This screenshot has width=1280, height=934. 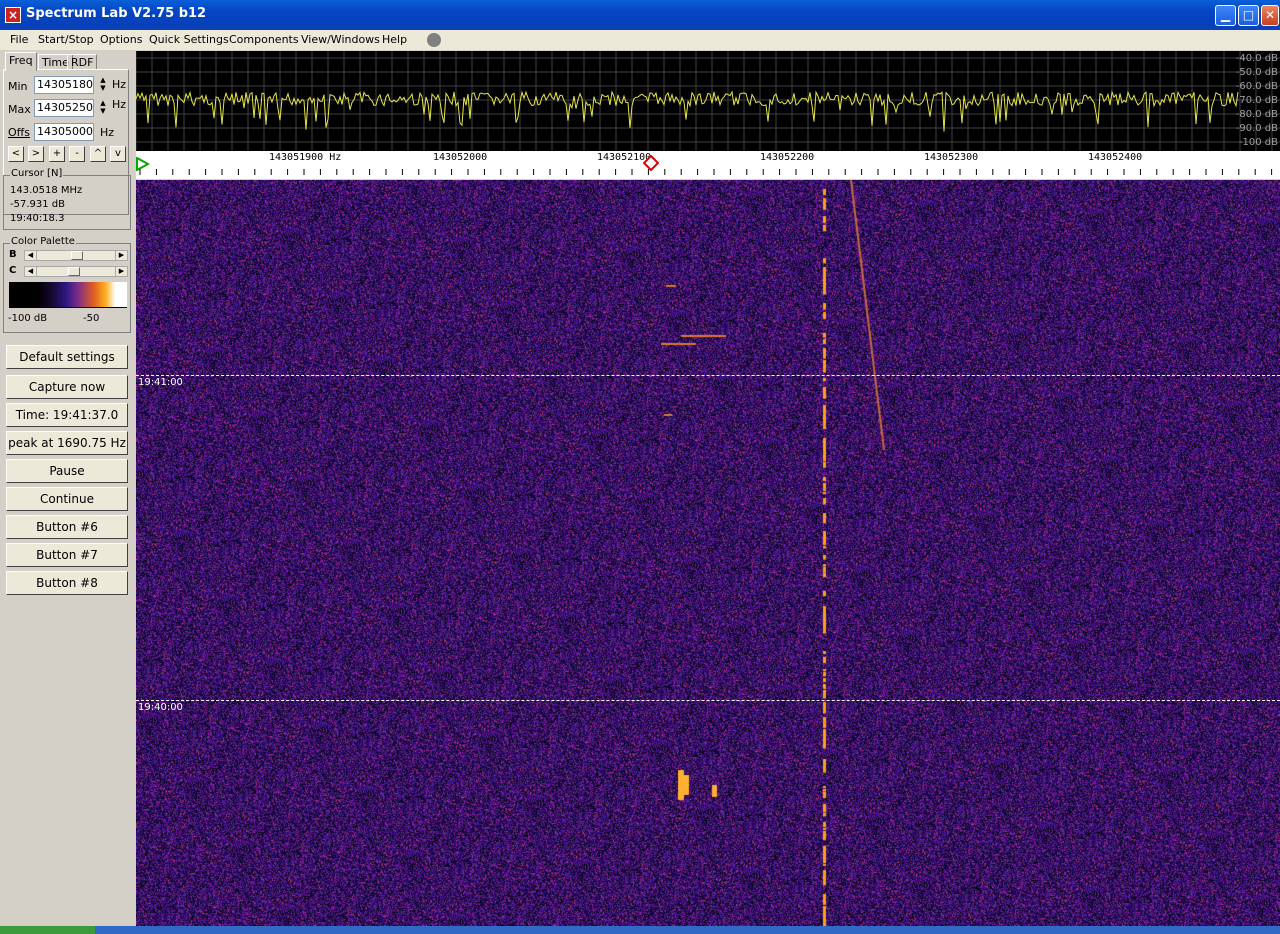 I want to click on freq-tick-label: 143052000, so click(x=460, y=157).